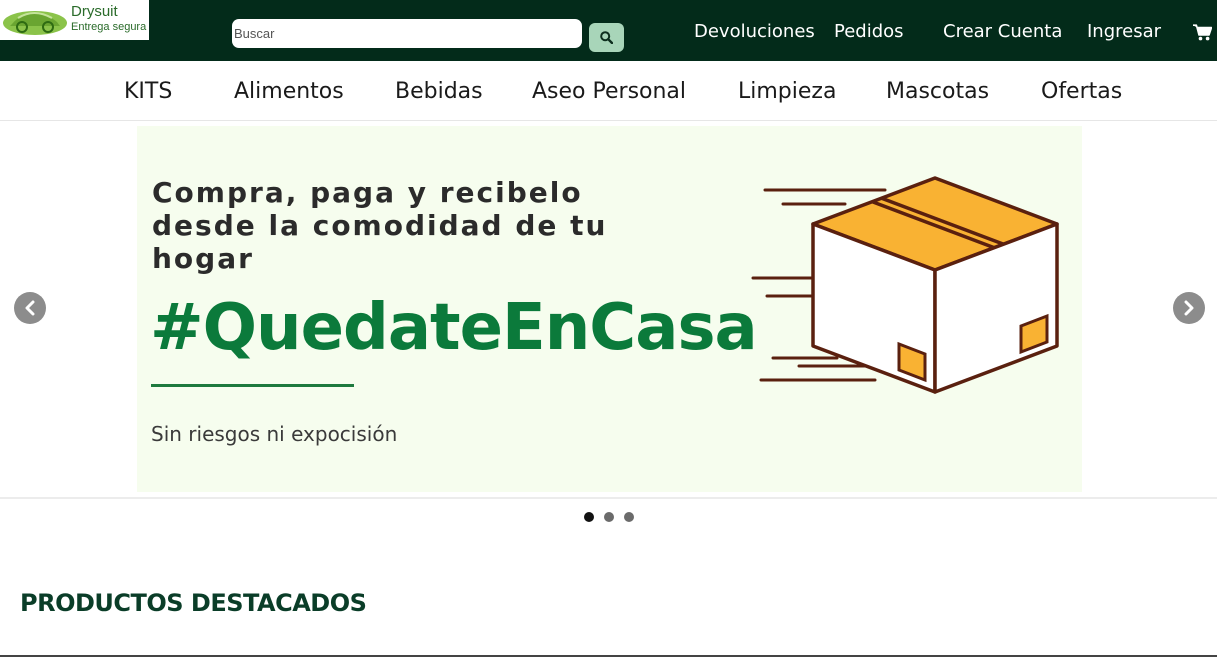 This screenshot has width=1217, height=657. What do you see at coordinates (454, 328) in the screenshot?
I see `slide-hashtag: #QuedateEnCasa` at bounding box center [454, 328].